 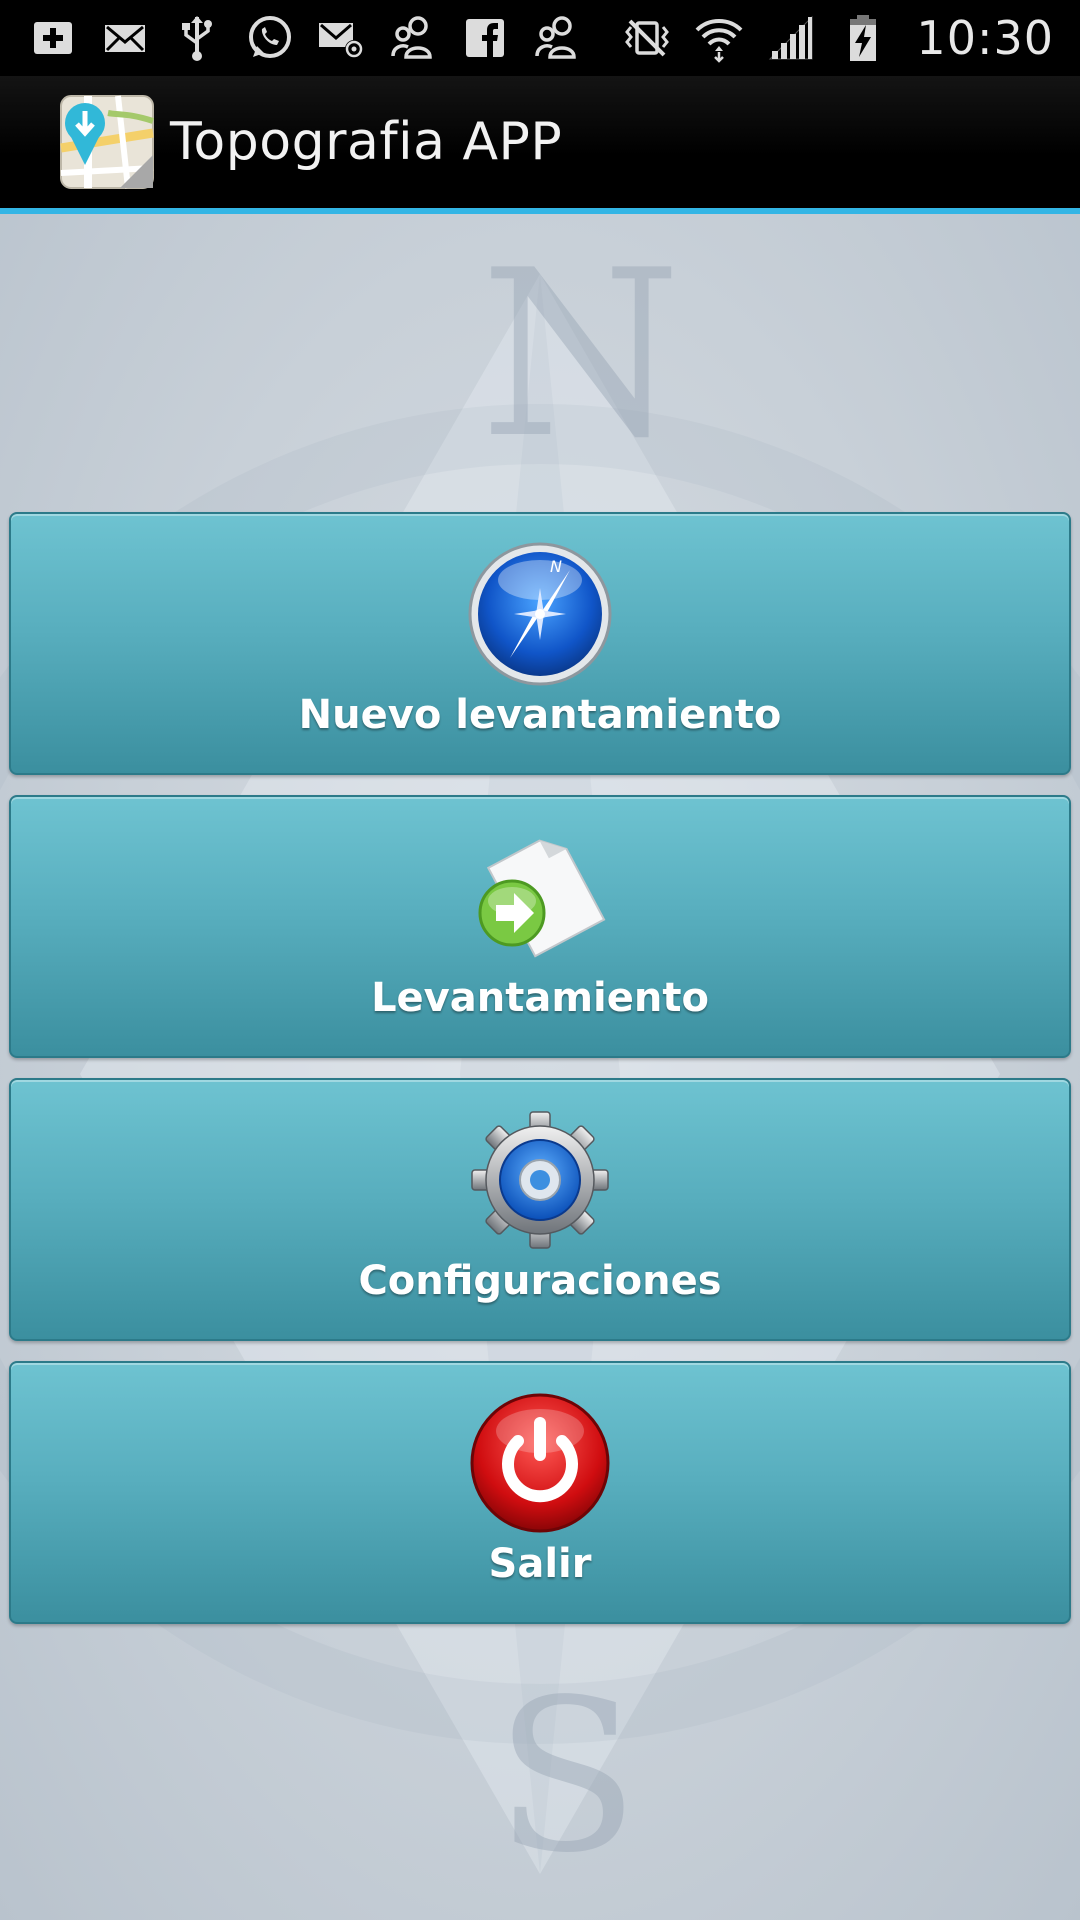 I want to click on usb-icon, so click(x=197, y=38).